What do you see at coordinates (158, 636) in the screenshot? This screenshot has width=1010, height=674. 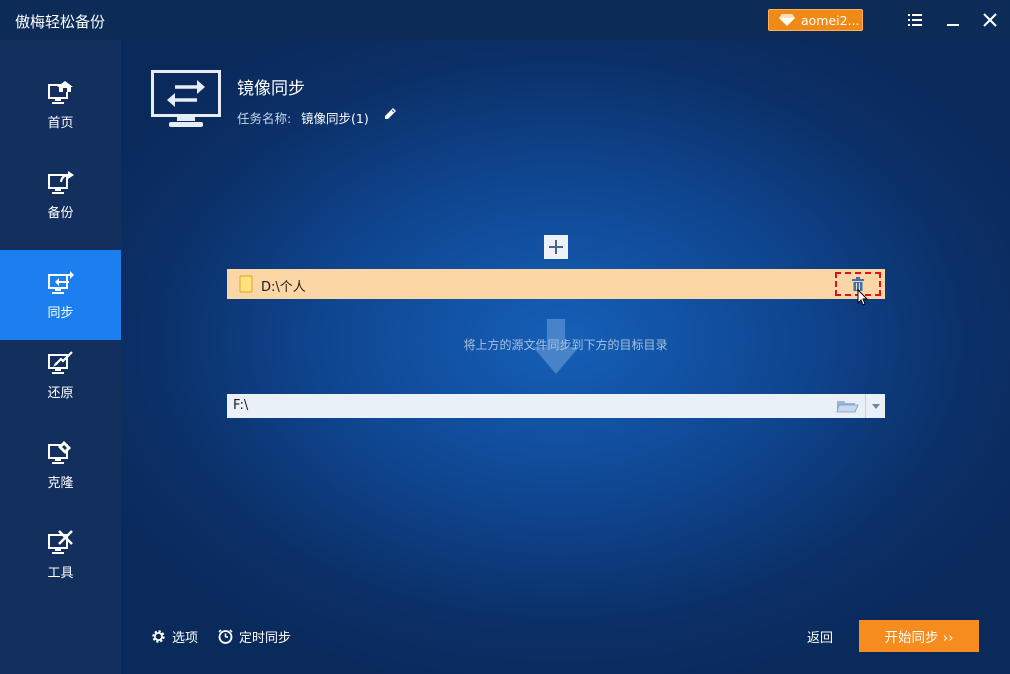 I see `gear-icon` at bounding box center [158, 636].